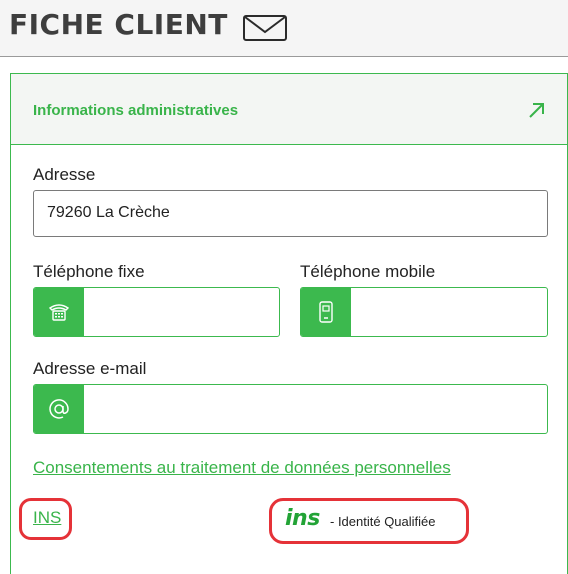  What do you see at coordinates (302, 518) in the screenshot?
I see `ins-logo: ins` at bounding box center [302, 518].